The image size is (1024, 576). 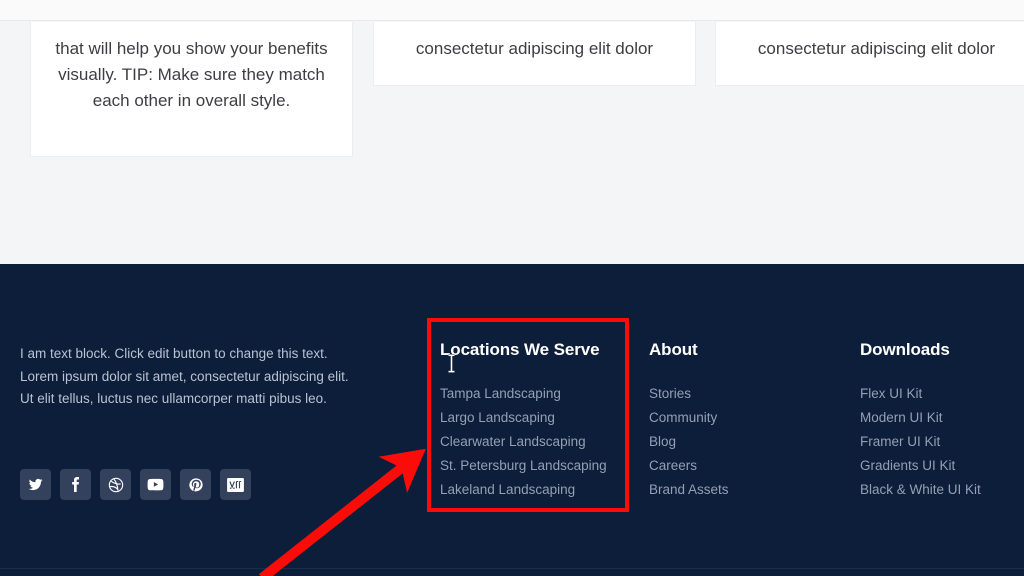 What do you see at coordinates (512, 10) in the screenshot?
I see `page-top-strip` at bounding box center [512, 10].